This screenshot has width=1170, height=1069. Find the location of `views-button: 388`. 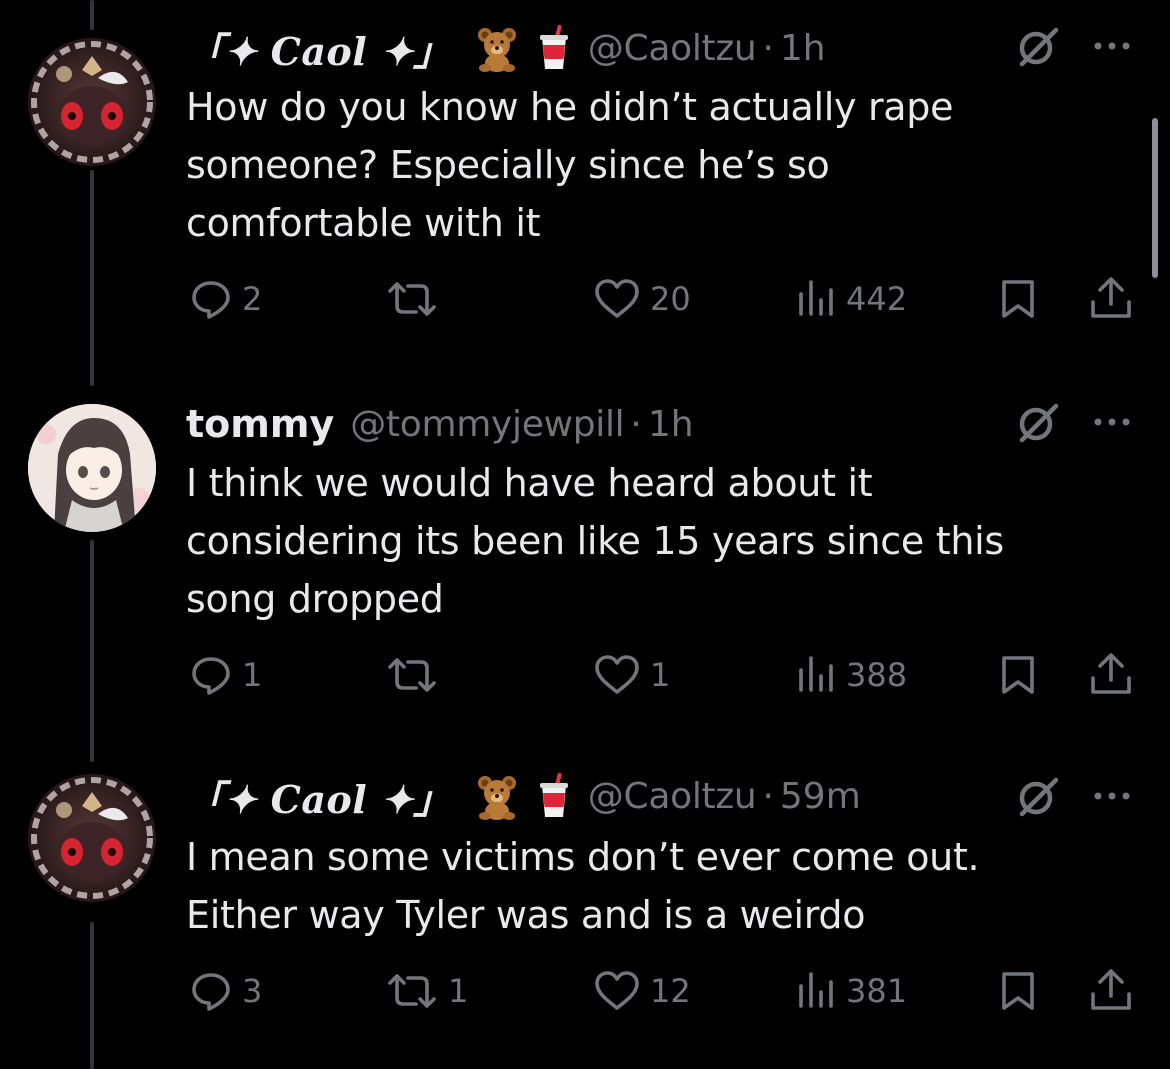

views-button: 388 is located at coordinates (851, 675).